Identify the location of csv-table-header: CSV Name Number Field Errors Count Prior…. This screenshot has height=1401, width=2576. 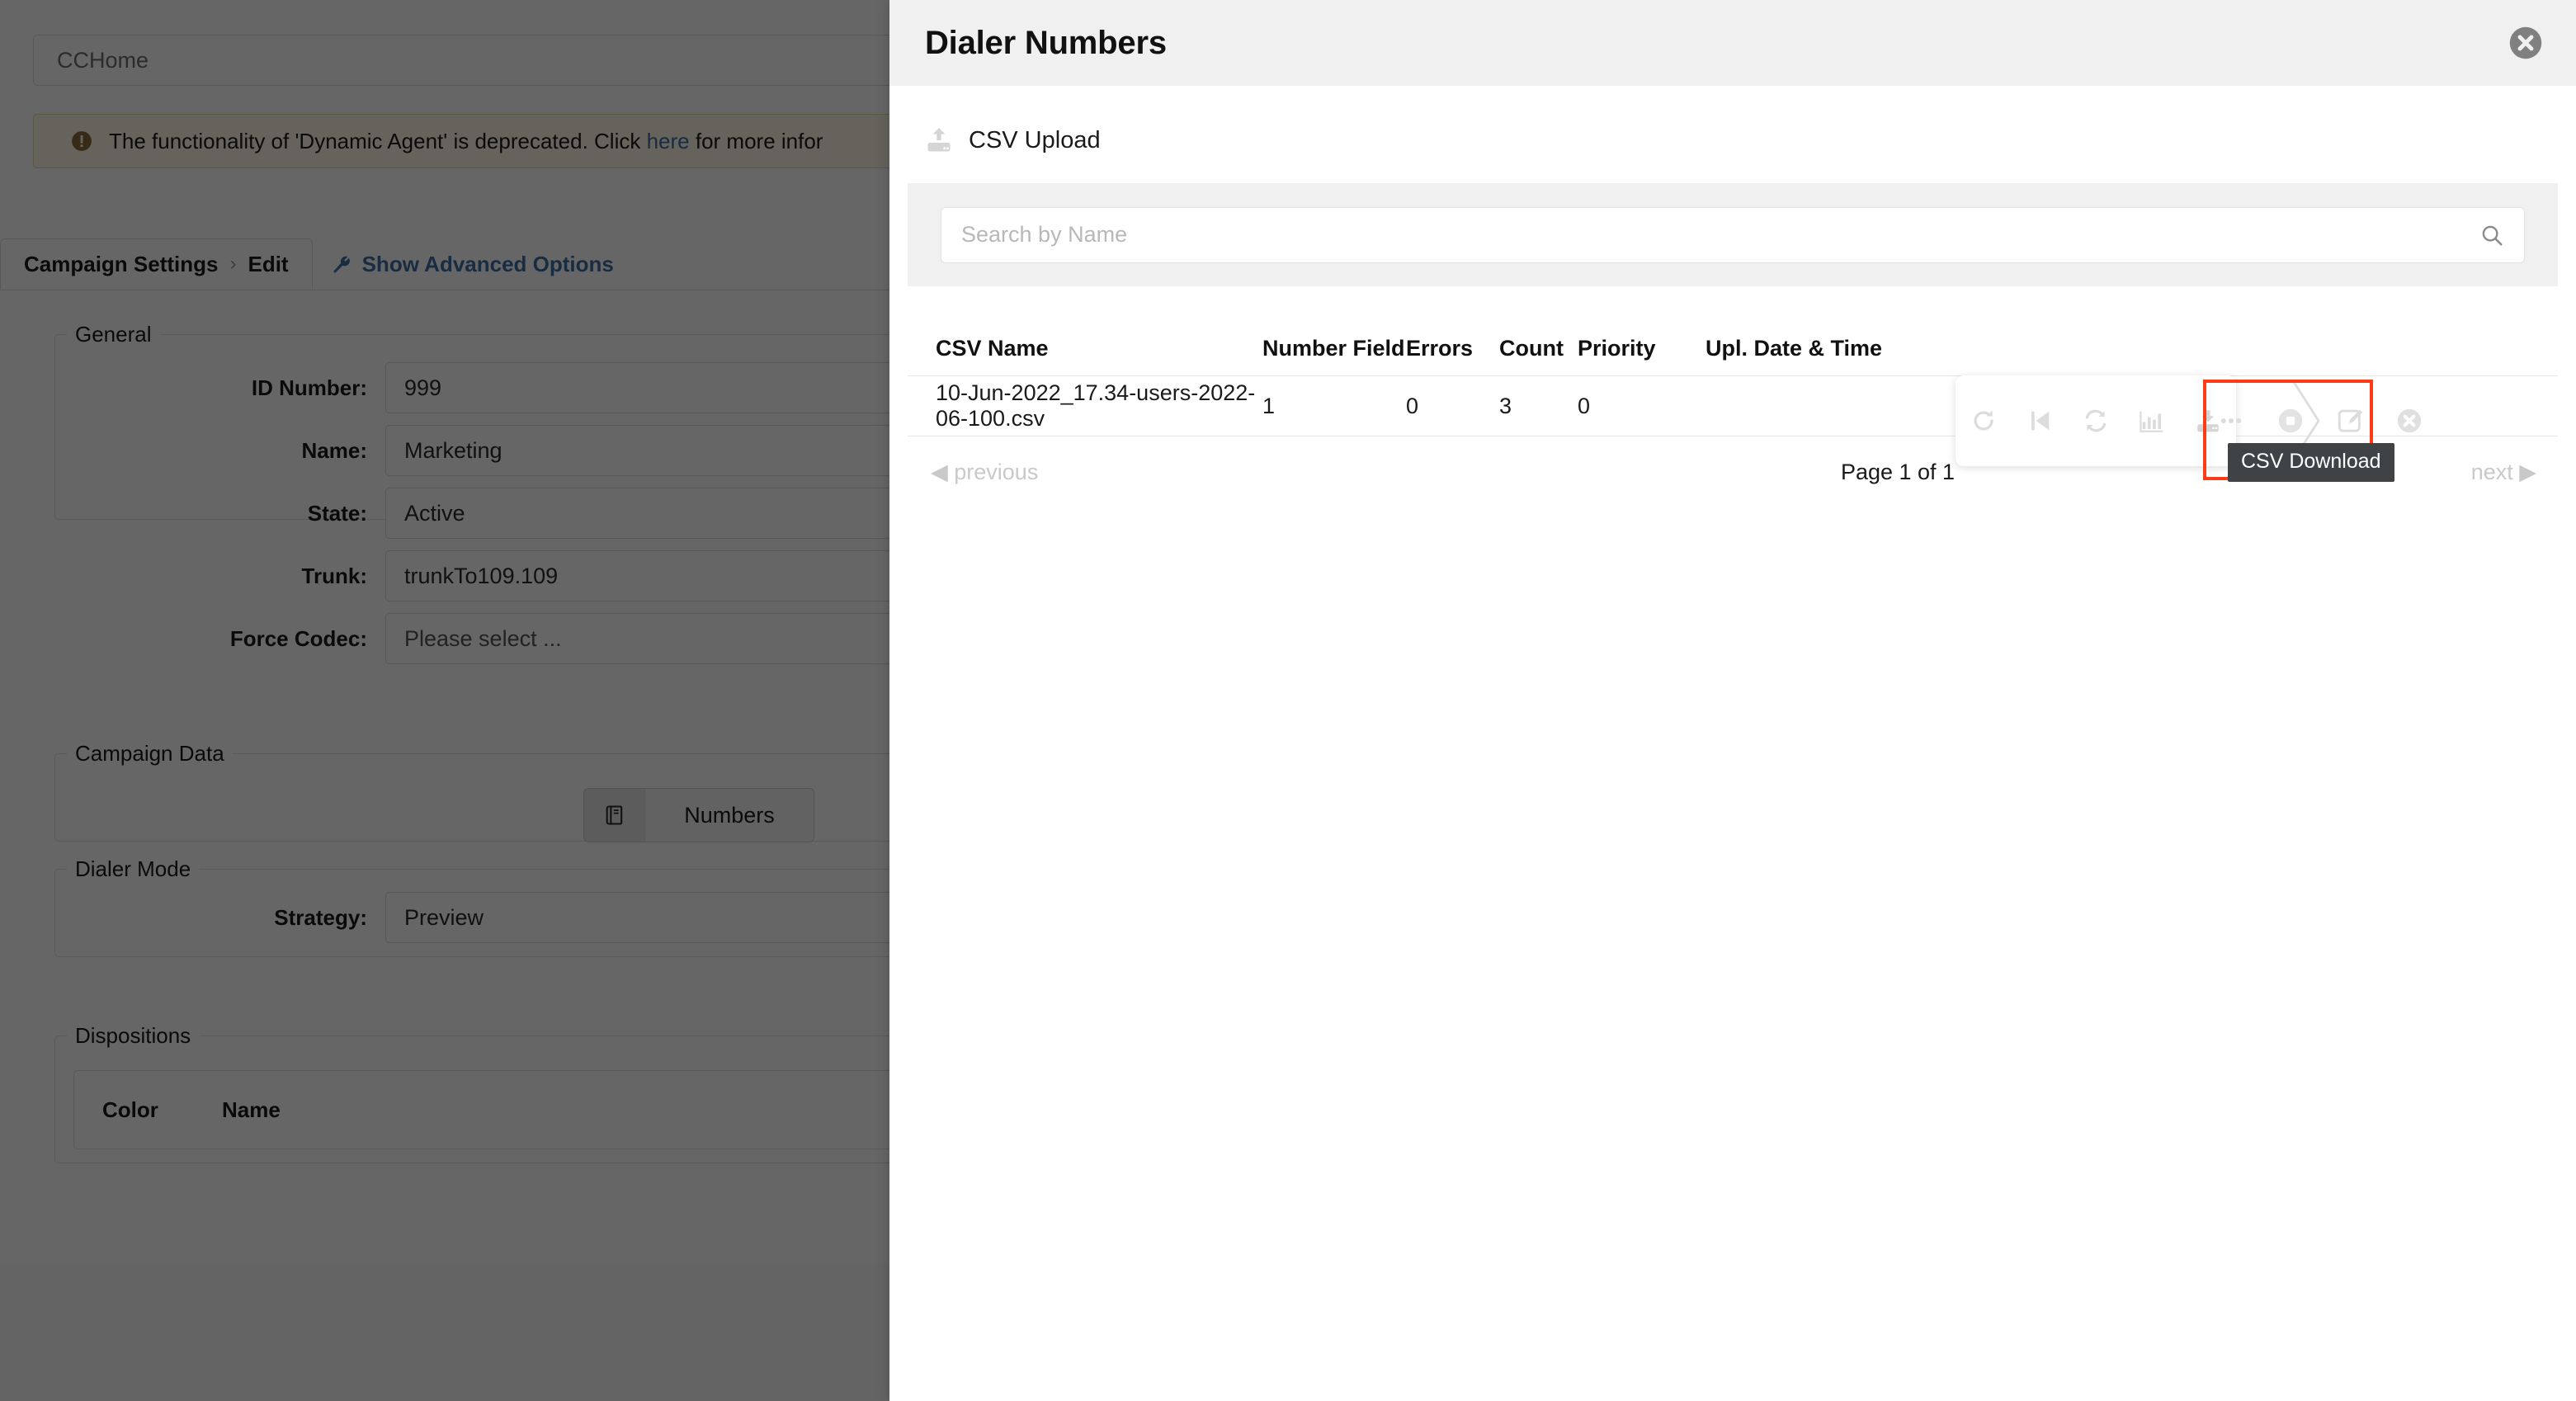
(1733, 348).